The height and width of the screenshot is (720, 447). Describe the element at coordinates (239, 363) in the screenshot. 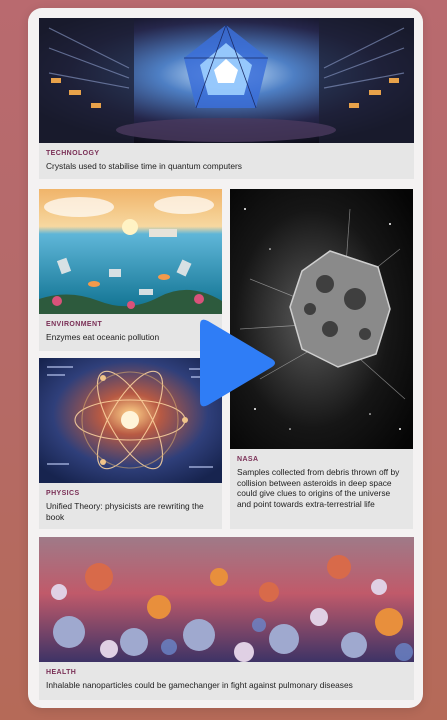

I see `play-icon` at that location.